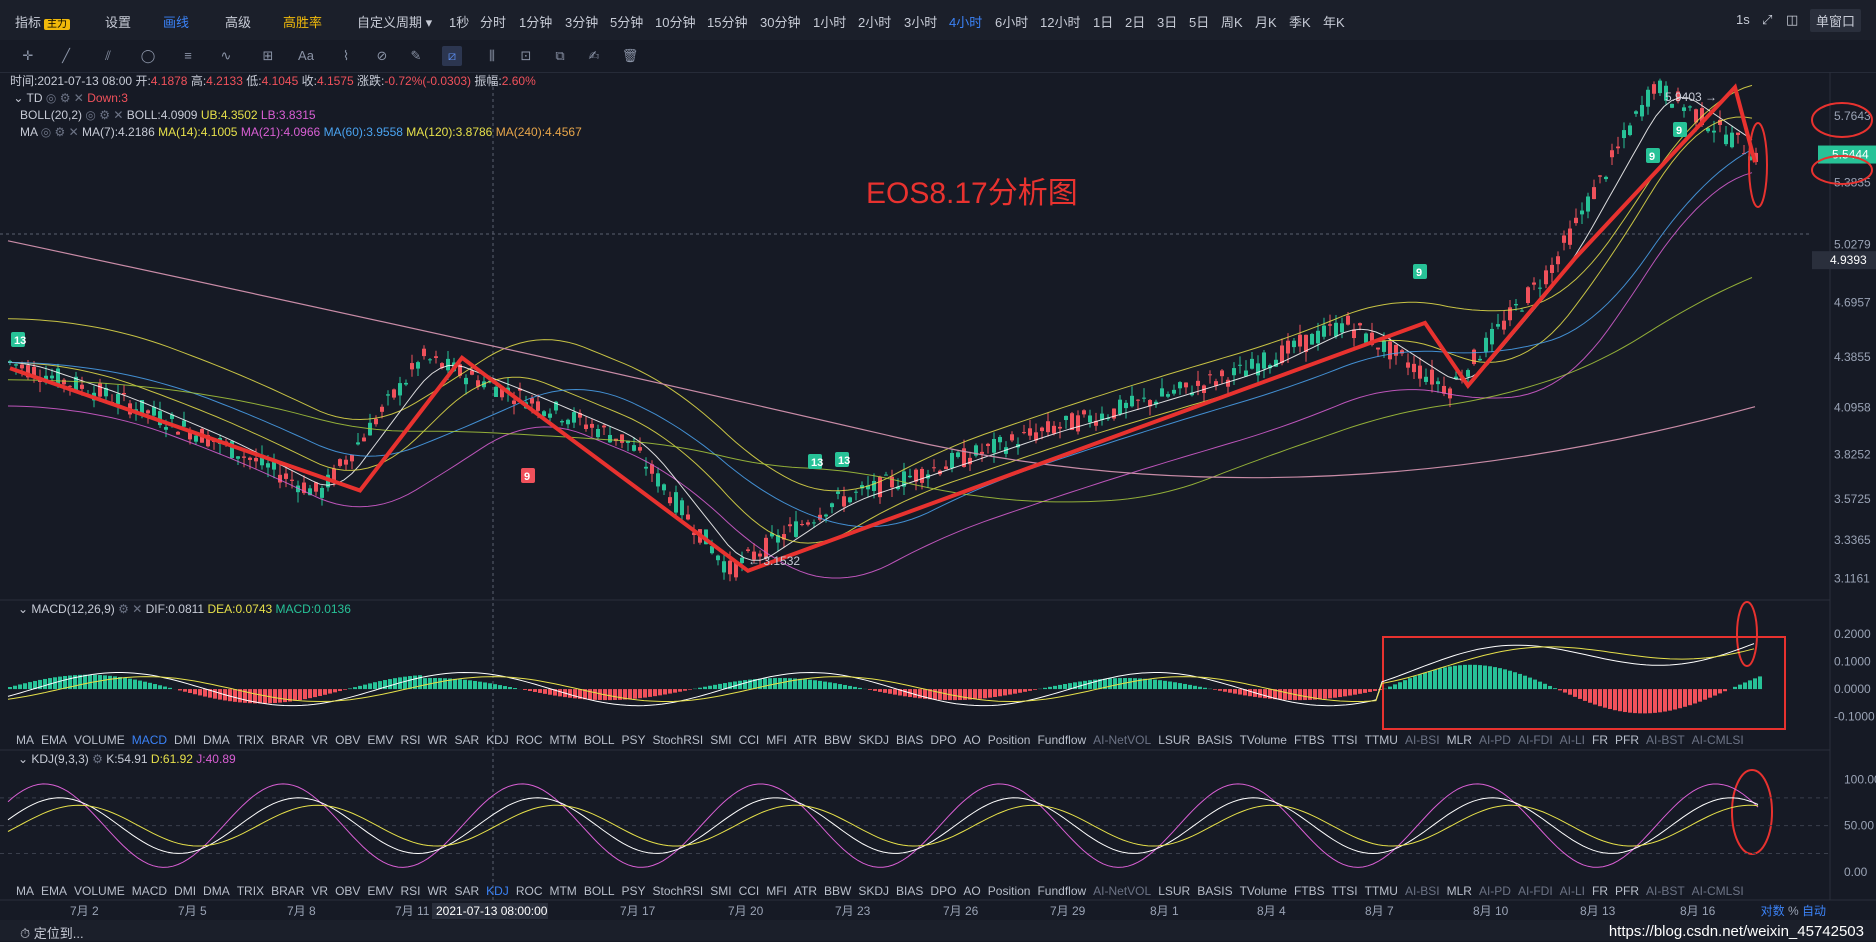 The image size is (1876, 942). What do you see at coordinates (1309, 740) in the screenshot?
I see `indicator-tab: FTBS` at bounding box center [1309, 740].